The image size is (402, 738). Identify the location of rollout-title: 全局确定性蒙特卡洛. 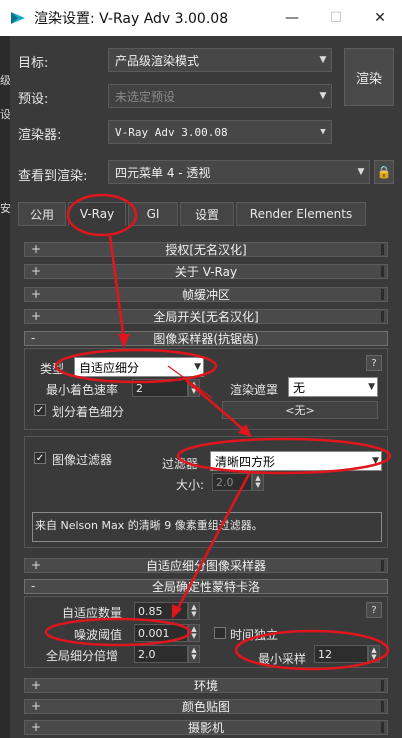
(205, 587).